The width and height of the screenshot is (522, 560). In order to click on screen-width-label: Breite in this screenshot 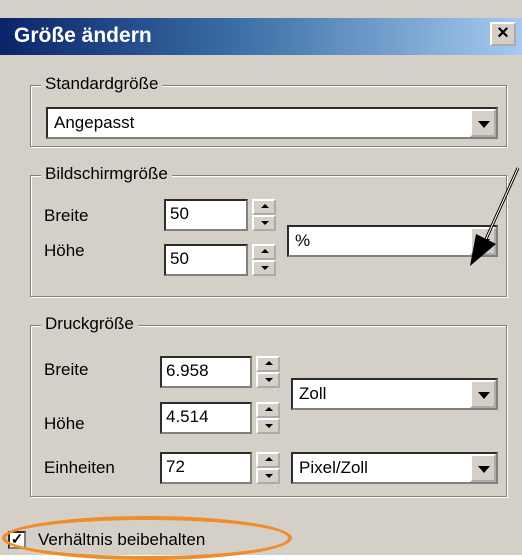, I will do `click(66, 215)`.